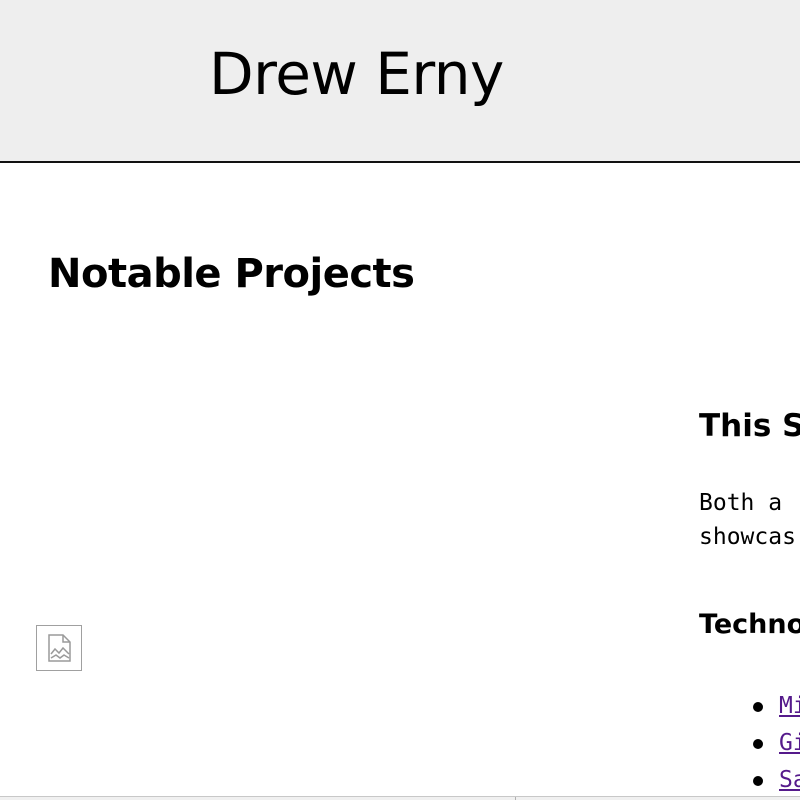 The height and width of the screenshot is (800, 800). What do you see at coordinates (400, 798) in the screenshot?
I see `horizontal-scrollbar` at bounding box center [400, 798].